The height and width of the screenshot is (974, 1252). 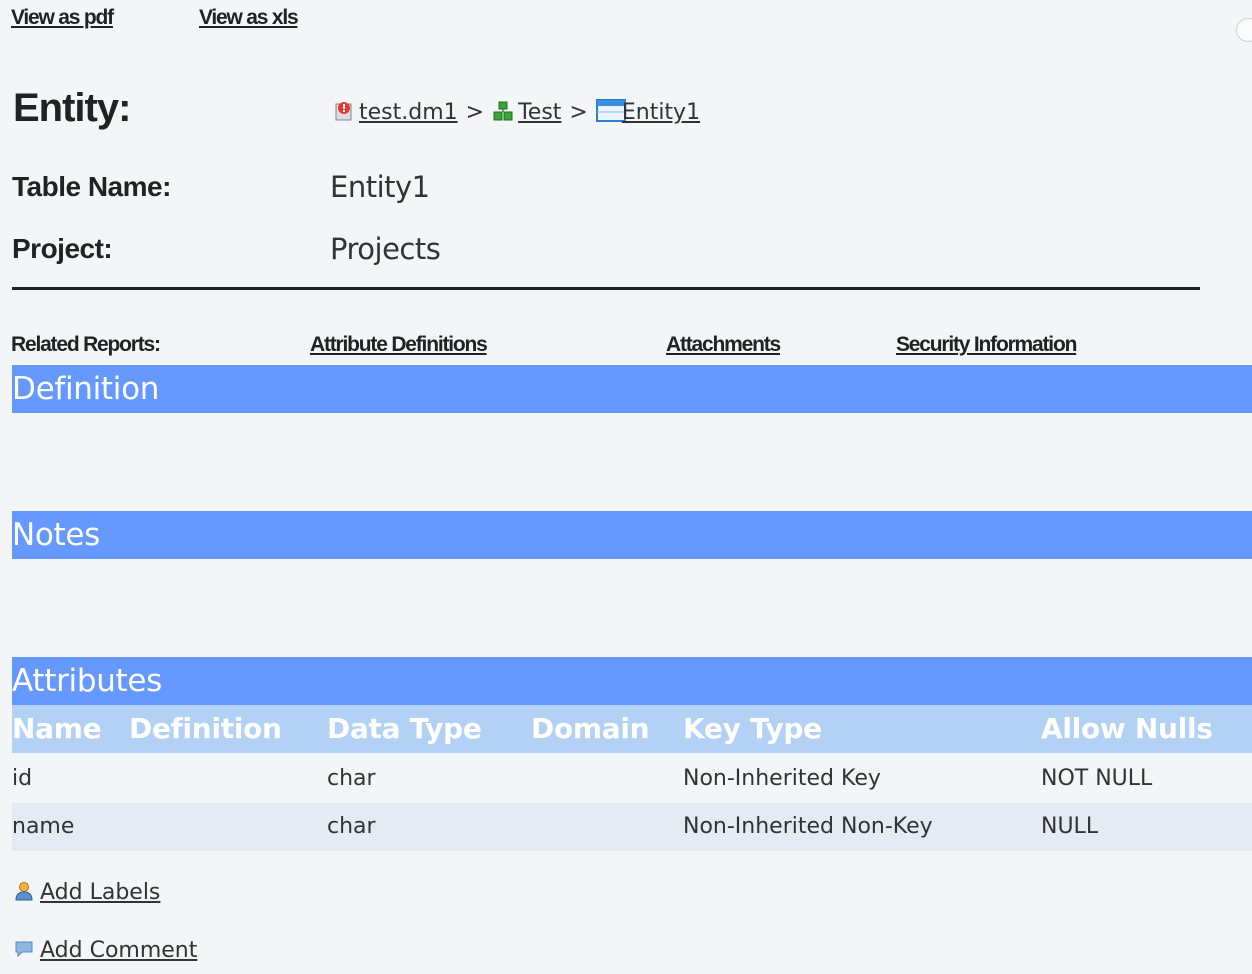 What do you see at coordinates (539, 112) in the screenshot?
I see `breadcrumb-item-subject-area: Test` at bounding box center [539, 112].